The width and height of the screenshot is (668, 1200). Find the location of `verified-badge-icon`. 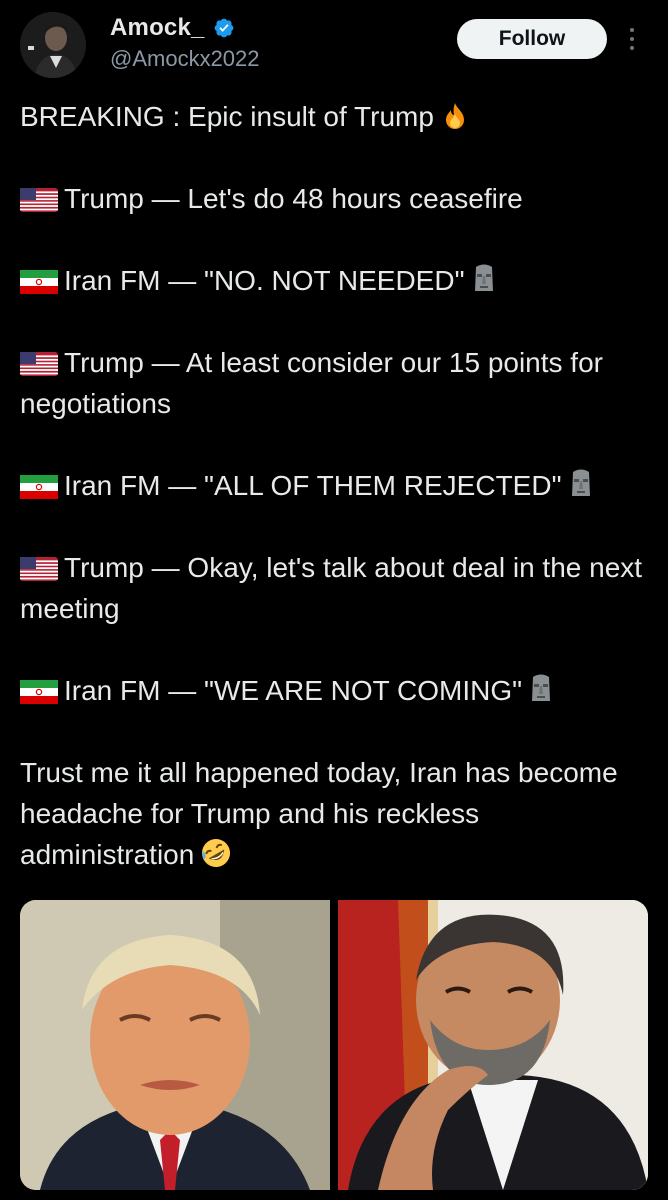

verified-badge-icon is located at coordinates (223, 28).